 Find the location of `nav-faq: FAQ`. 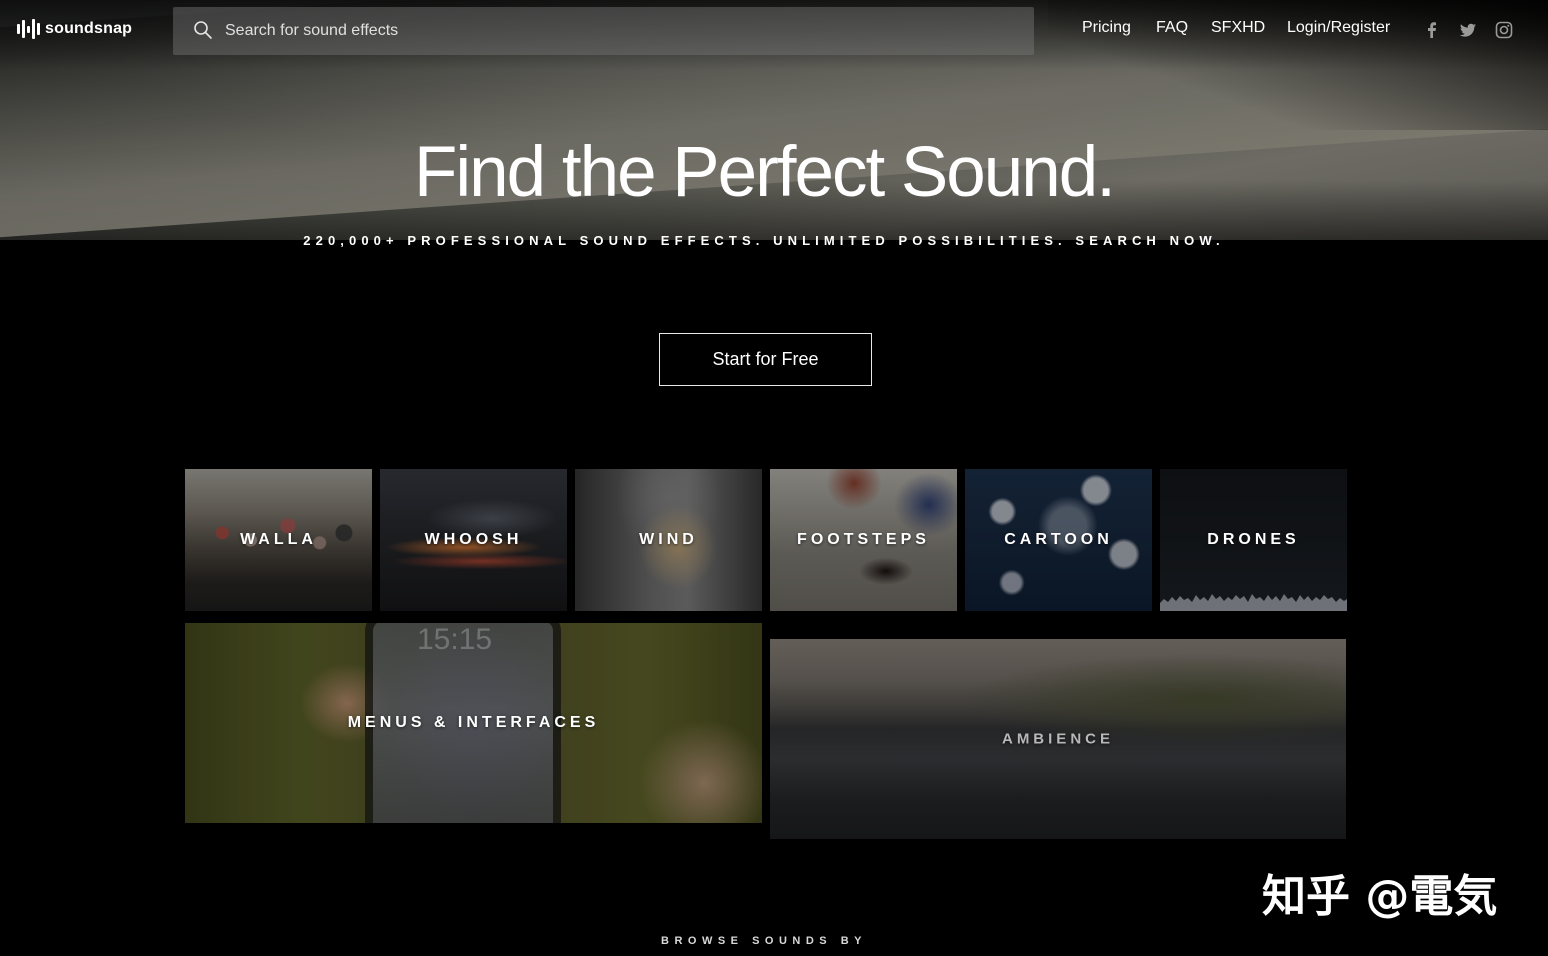

nav-faq: FAQ is located at coordinates (1172, 30).